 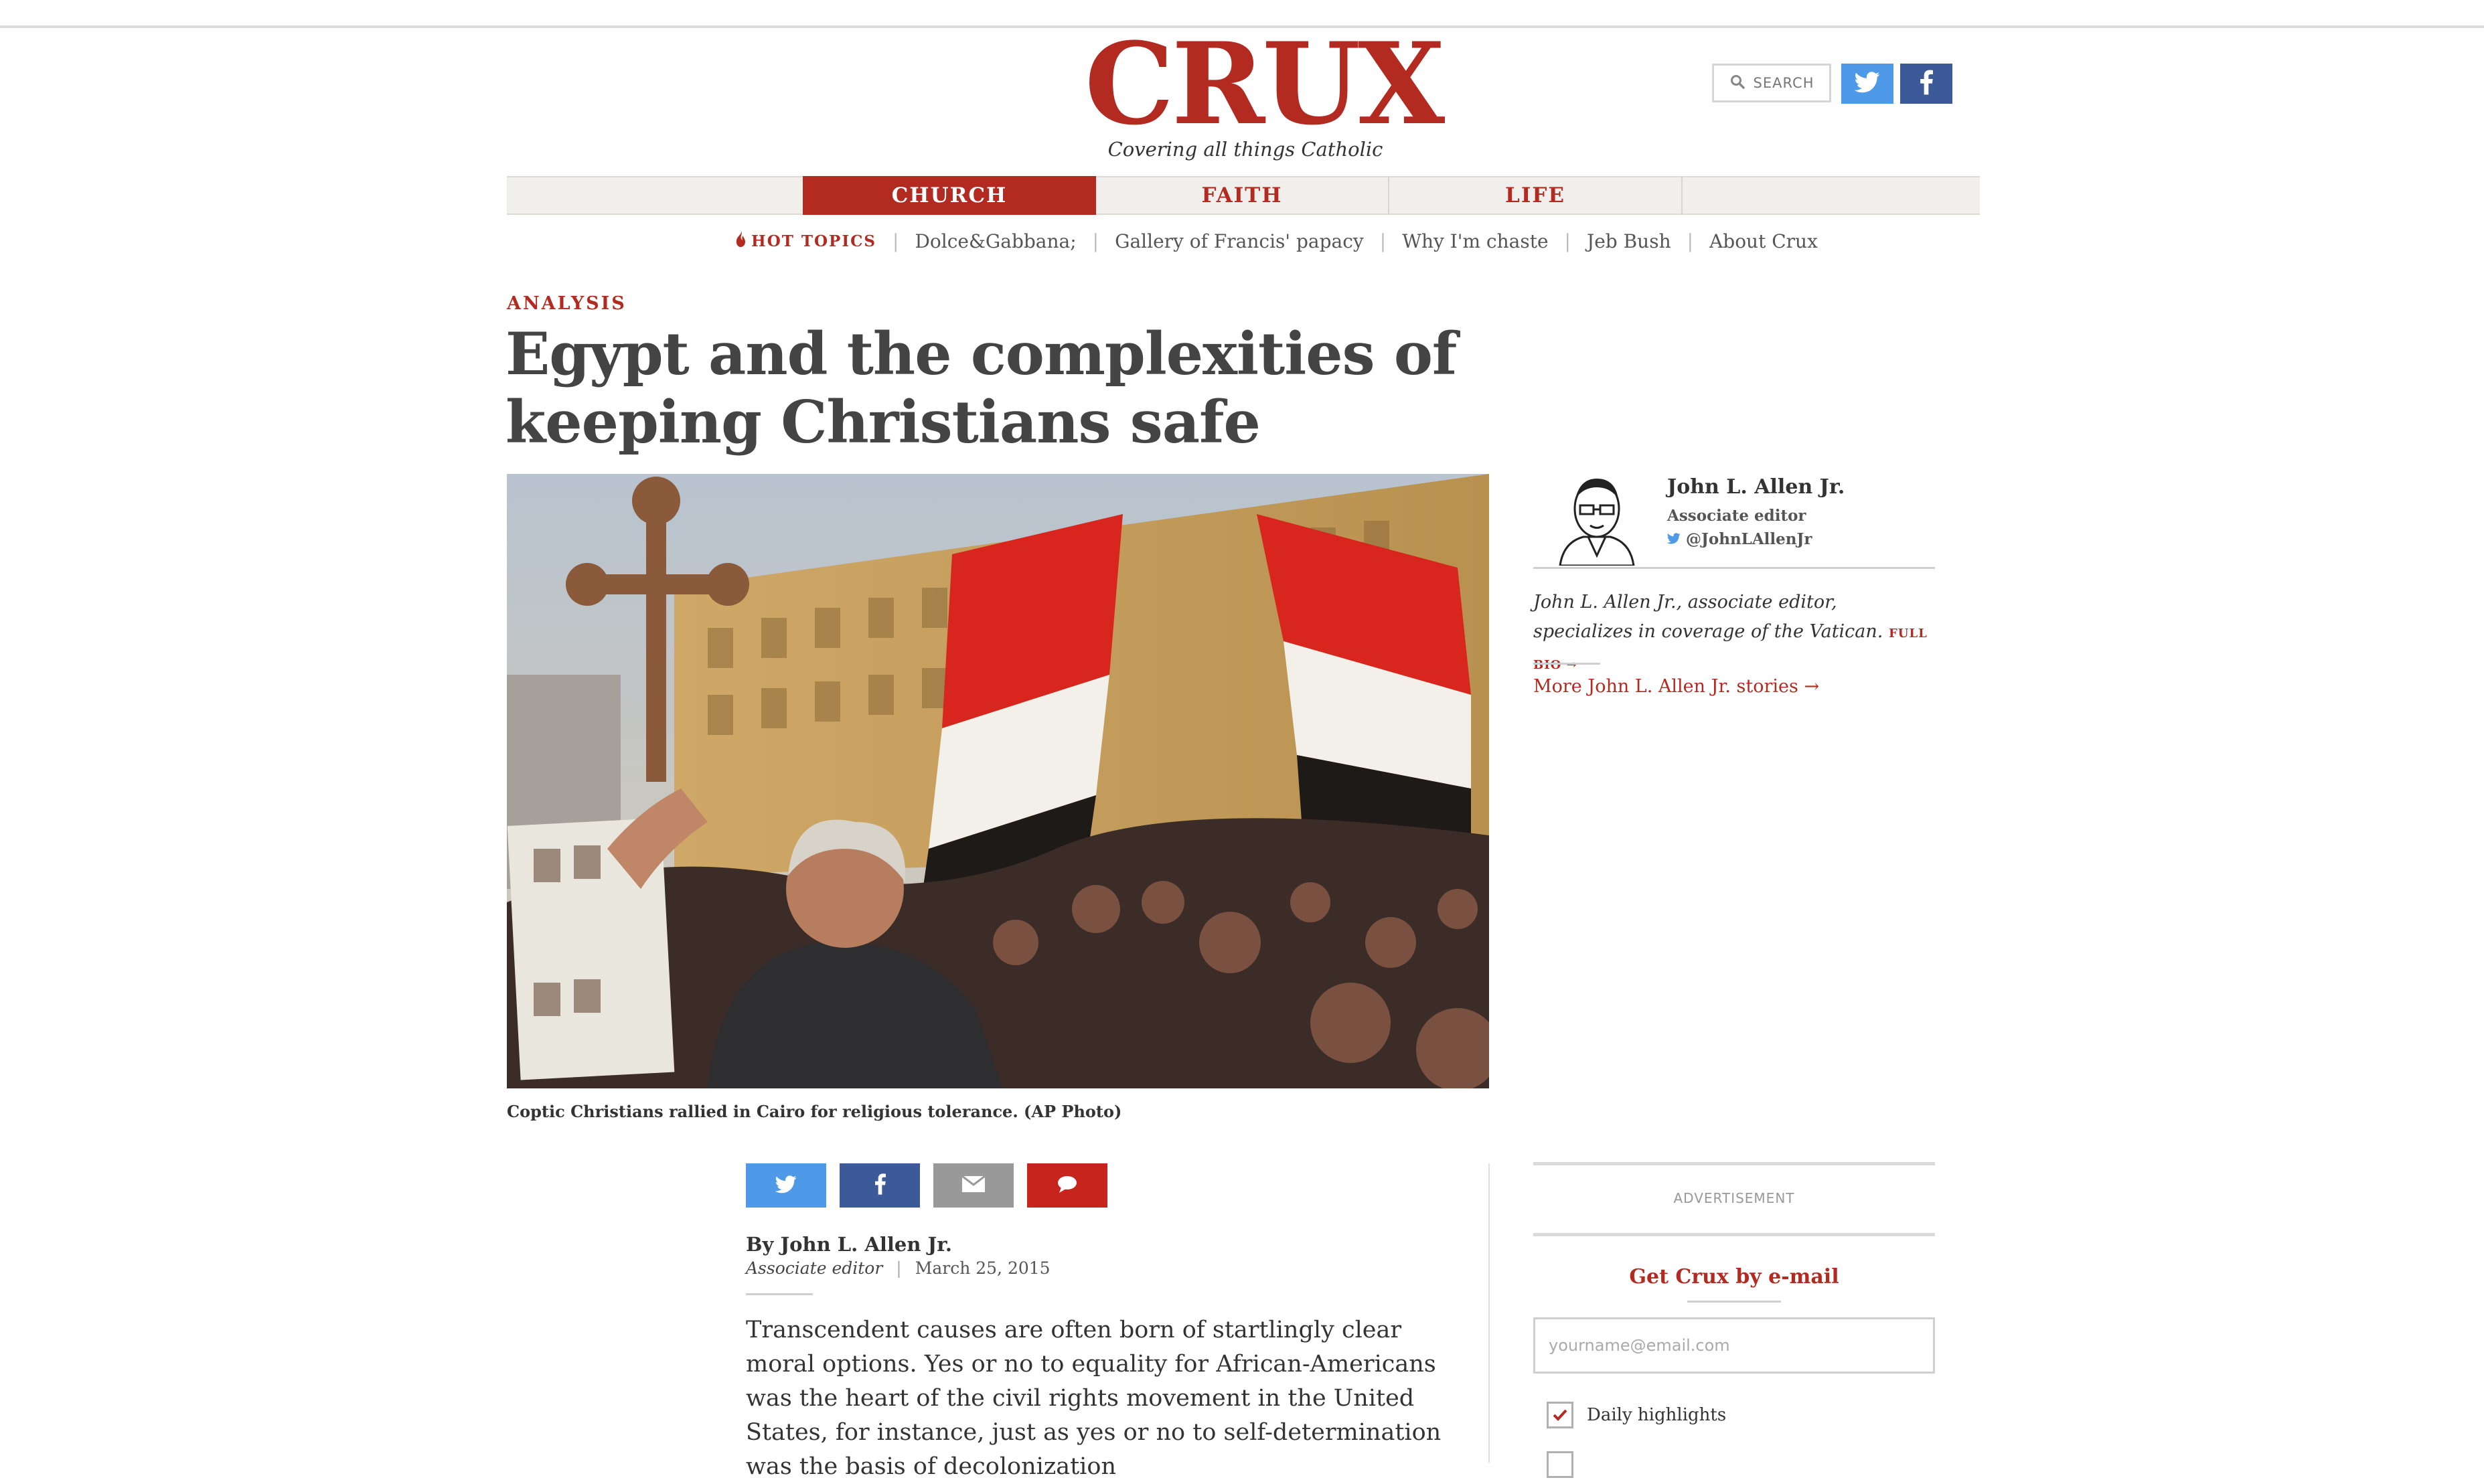 I want to click on byline-role: Associate editor, so click(x=814, y=1268).